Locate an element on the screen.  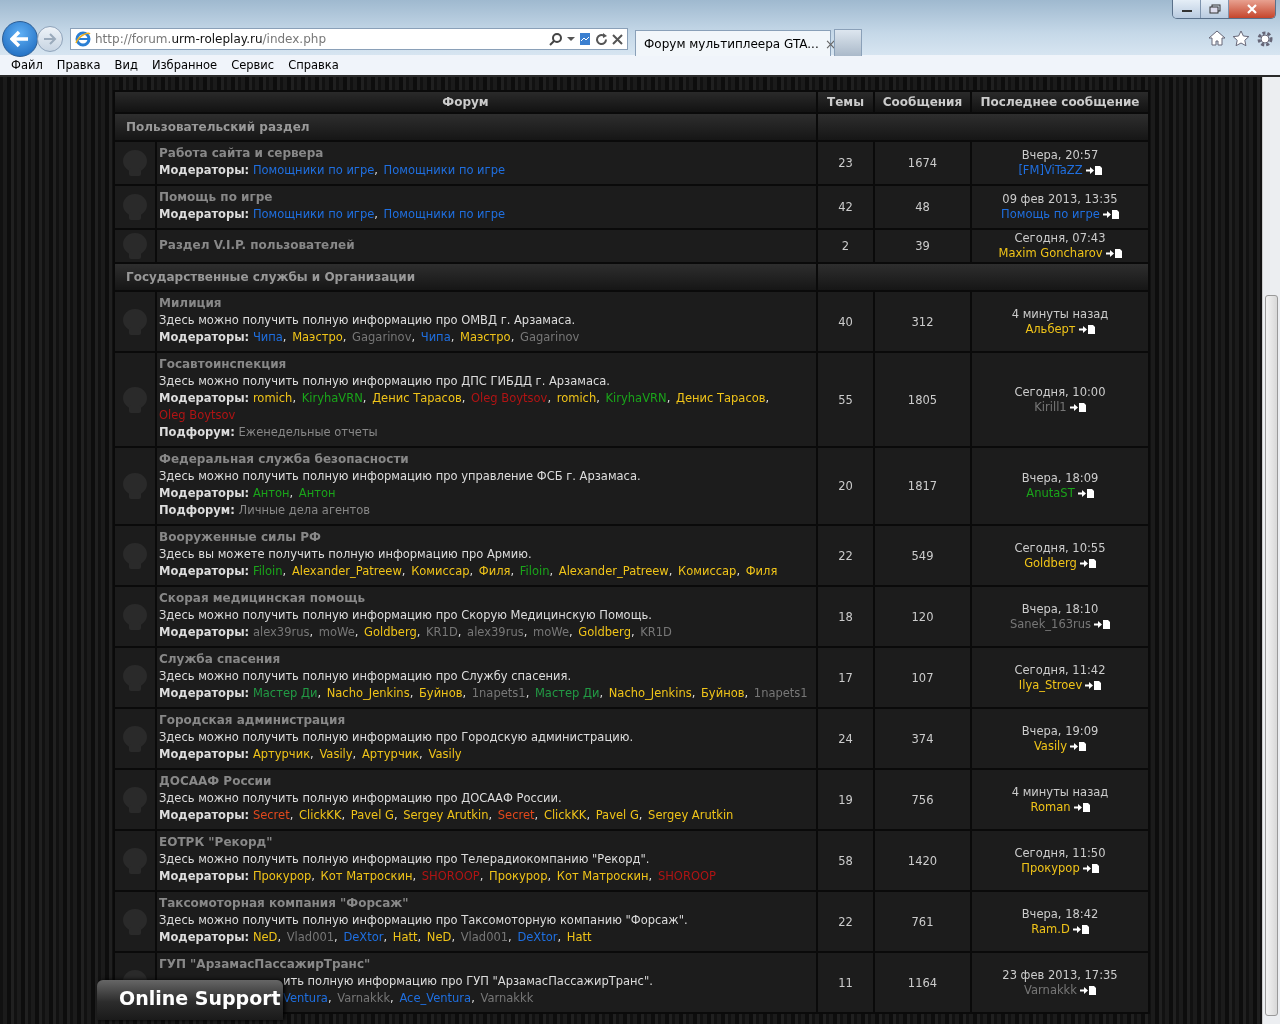
last-post-author-link: Альберт is located at coordinates (1050, 328).